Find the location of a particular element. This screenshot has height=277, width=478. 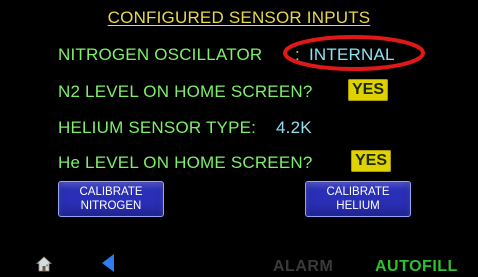

n2-level-home-toggle: YES is located at coordinates (368, 90).